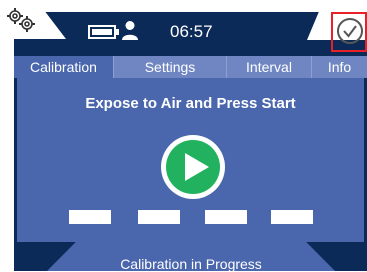 Image resolution: width=367 pixels, height=272 pixels. What do you see at coordinates (190, 103) in the screenshot?
I see `instruction-text: Expose to Air and Press Start` at bounding box center [190, 103].